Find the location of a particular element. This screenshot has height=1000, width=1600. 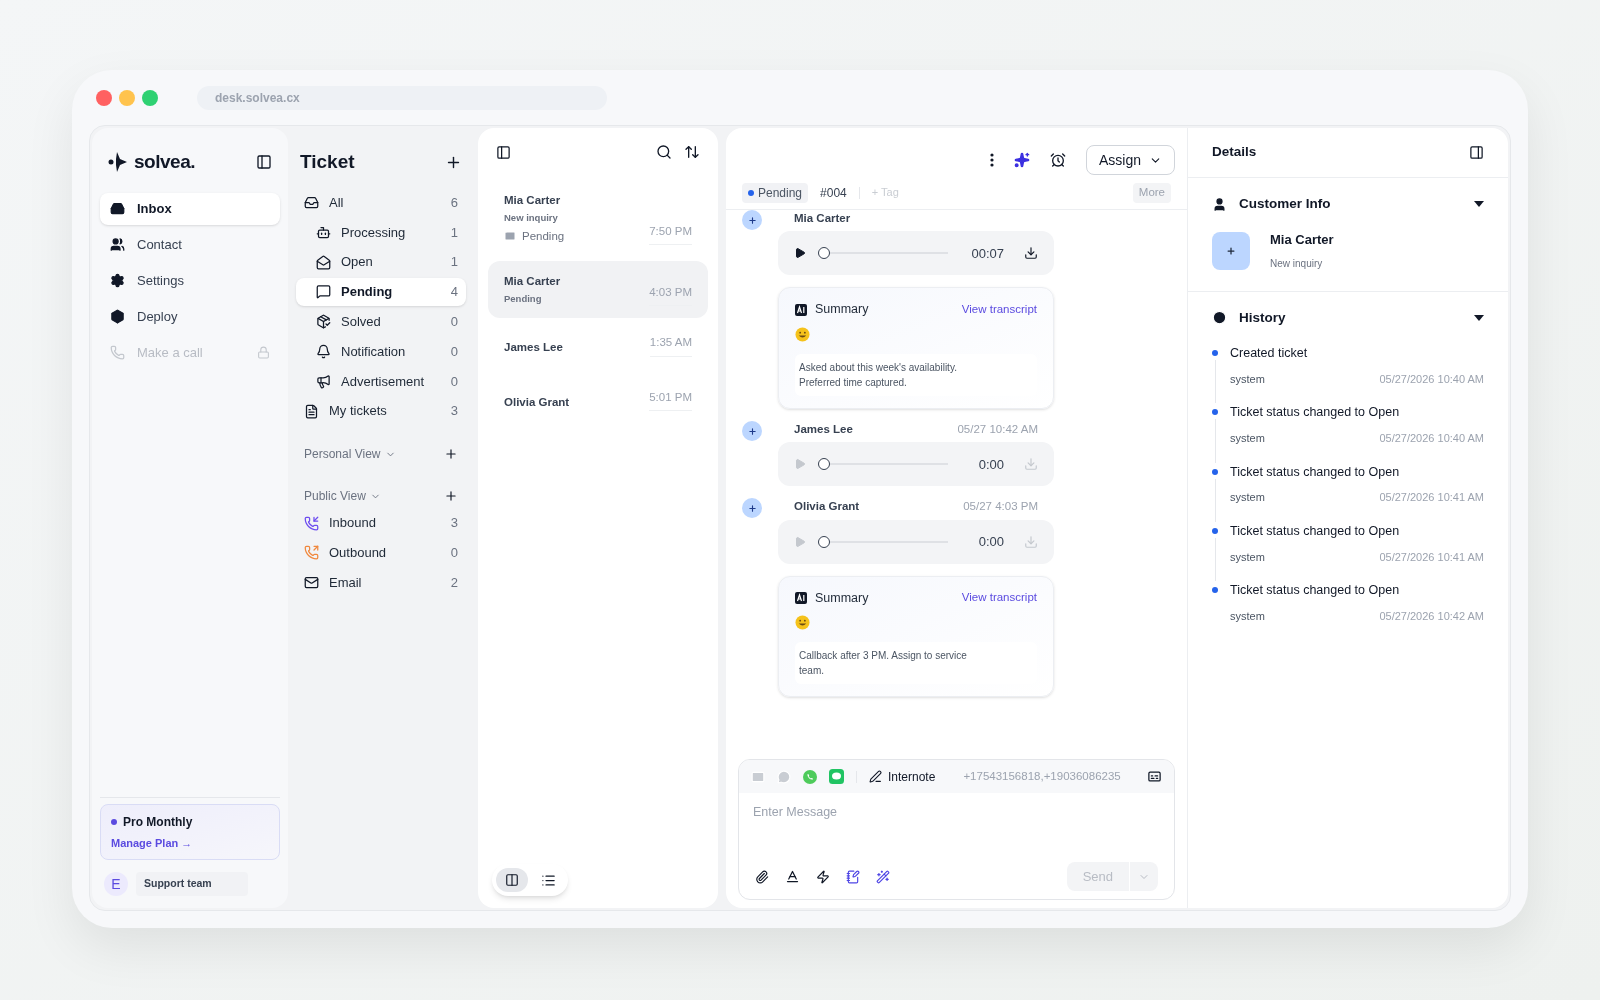

ticket-filter: Outbound 0 is located at coordinates (381, 552).